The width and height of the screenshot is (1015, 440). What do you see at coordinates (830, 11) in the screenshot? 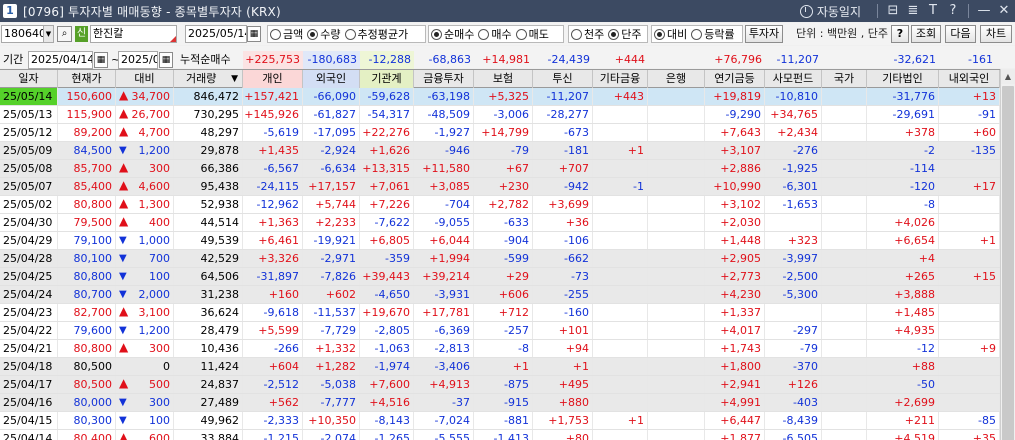
I see `auto-journal-button: 자동일지` at bounding box center [830, 11].